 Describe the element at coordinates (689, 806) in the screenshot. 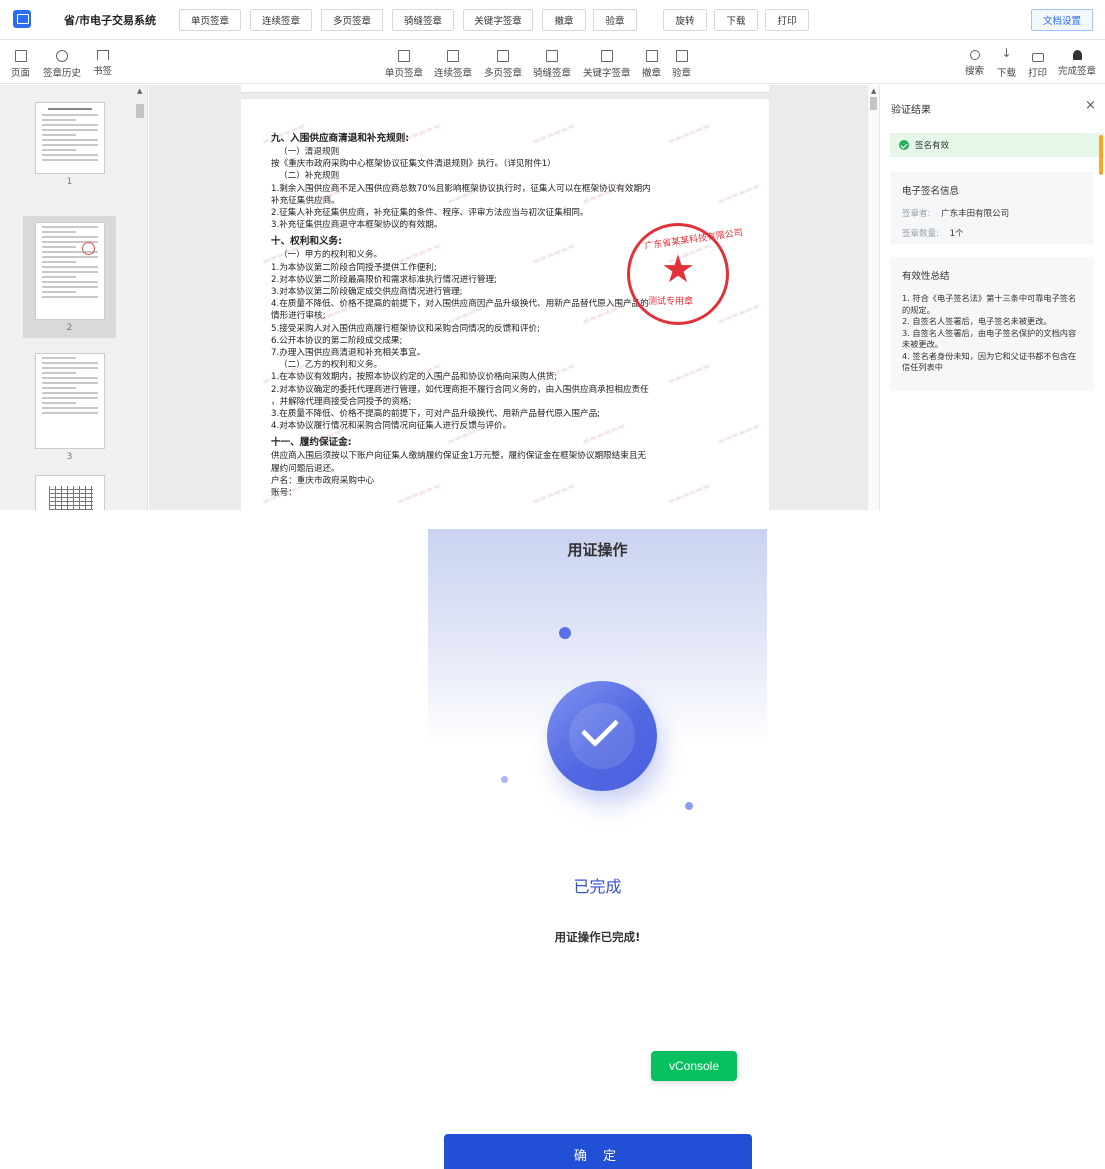

I see `decor-dot` at that location.